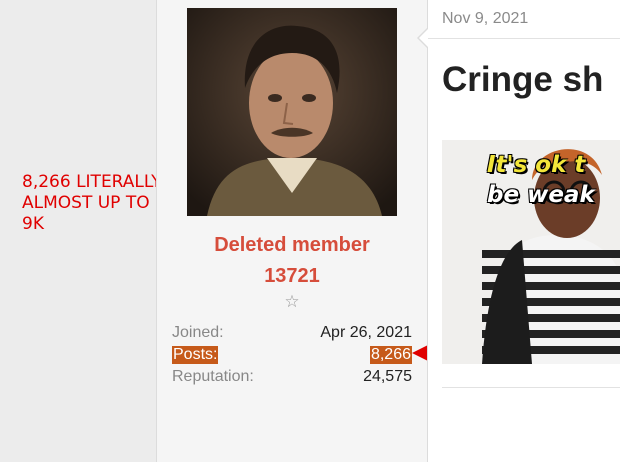 This screenshot has height=462, width=620. I want to click on star-icon: ☆, so click(292, 301).